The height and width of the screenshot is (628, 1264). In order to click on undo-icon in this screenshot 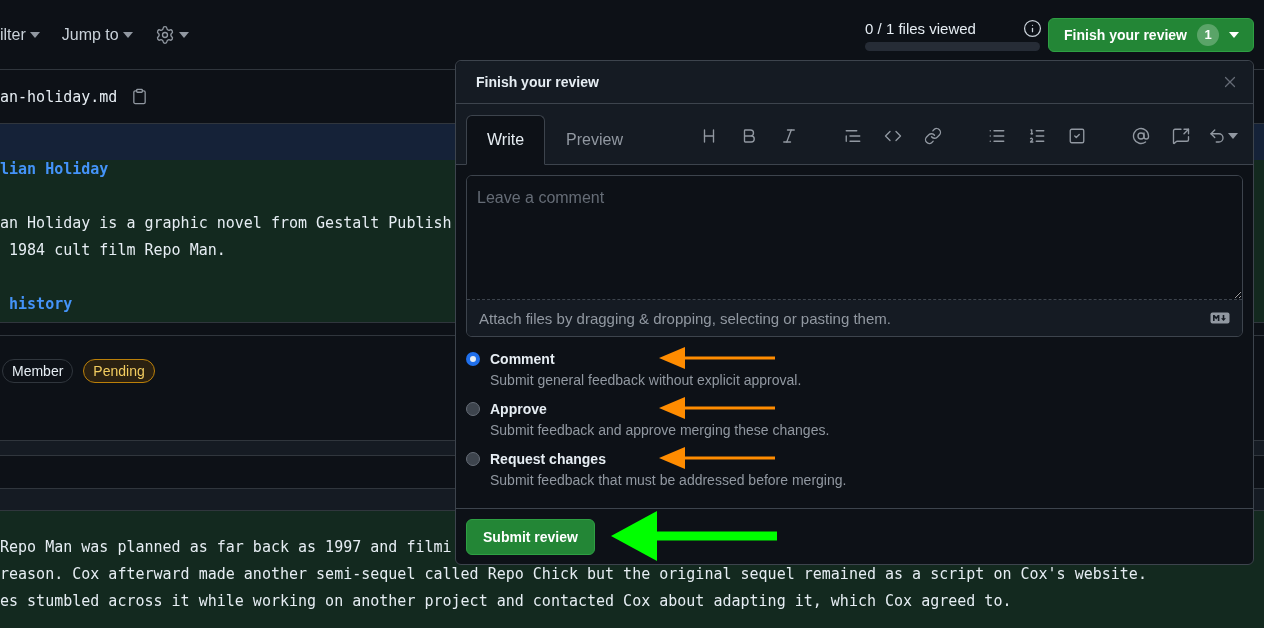, I will do `click(1217, 136)`.